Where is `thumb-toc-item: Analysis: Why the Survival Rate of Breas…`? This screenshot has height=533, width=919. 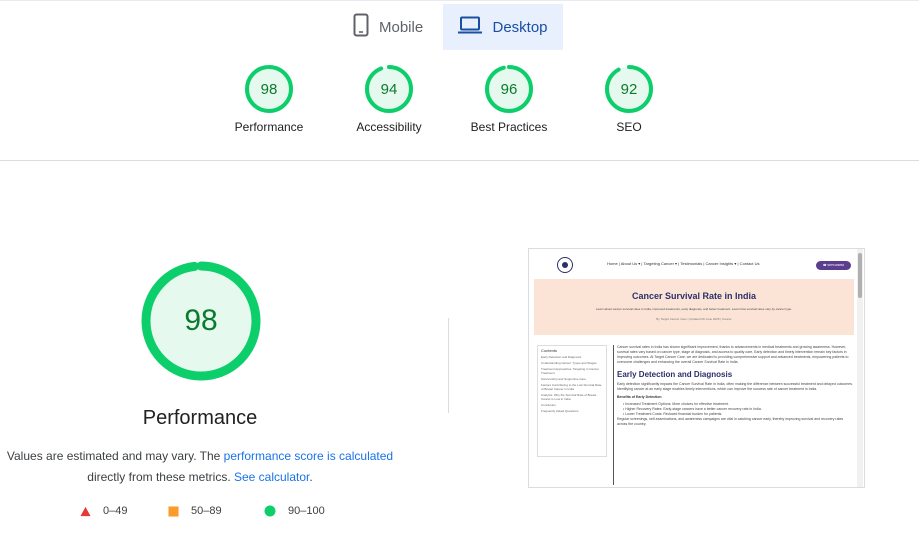 thumb-toc-item: Analysis: Why the Survival Rate of Breas… is located at coordinates (569, 397).